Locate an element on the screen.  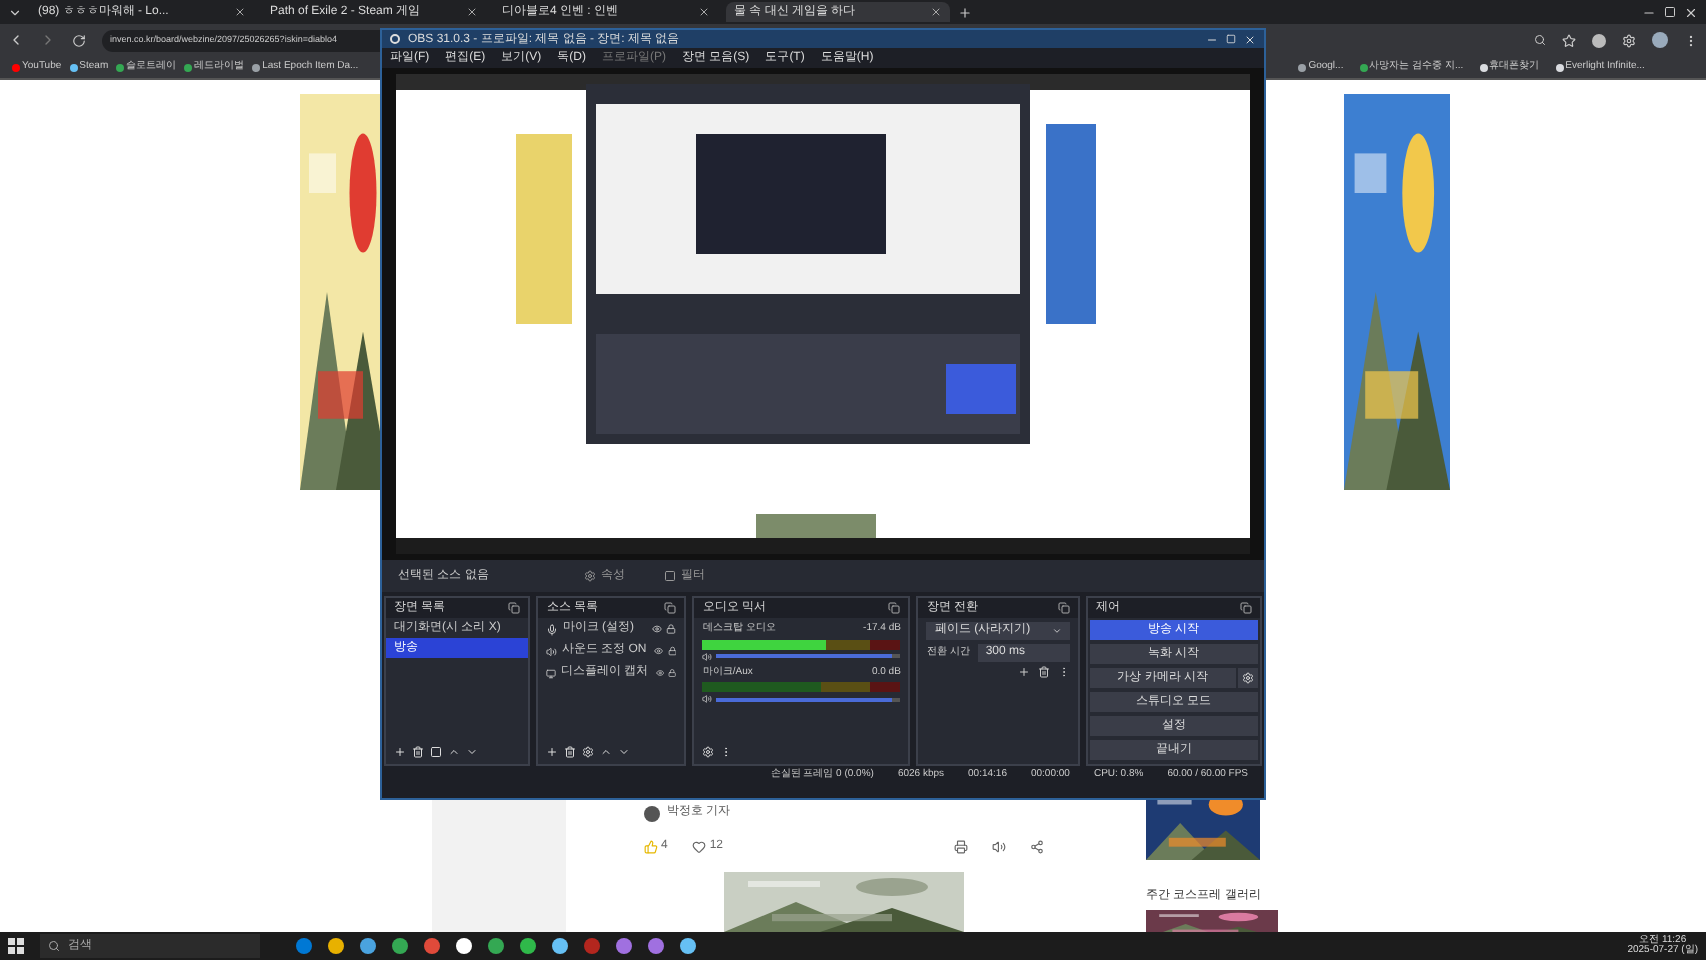
app-logo-icon is located at coordinates (395, 39).